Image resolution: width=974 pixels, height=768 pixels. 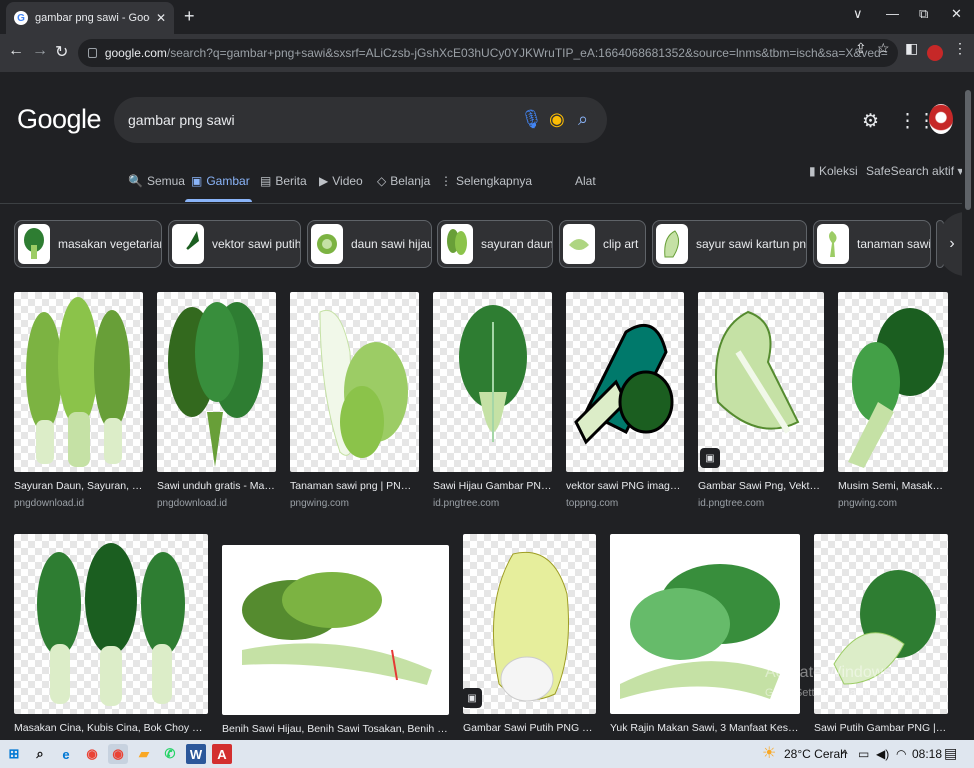 I want to click on tab-semua: 🔍 Semua, so click(x=156, y=181).